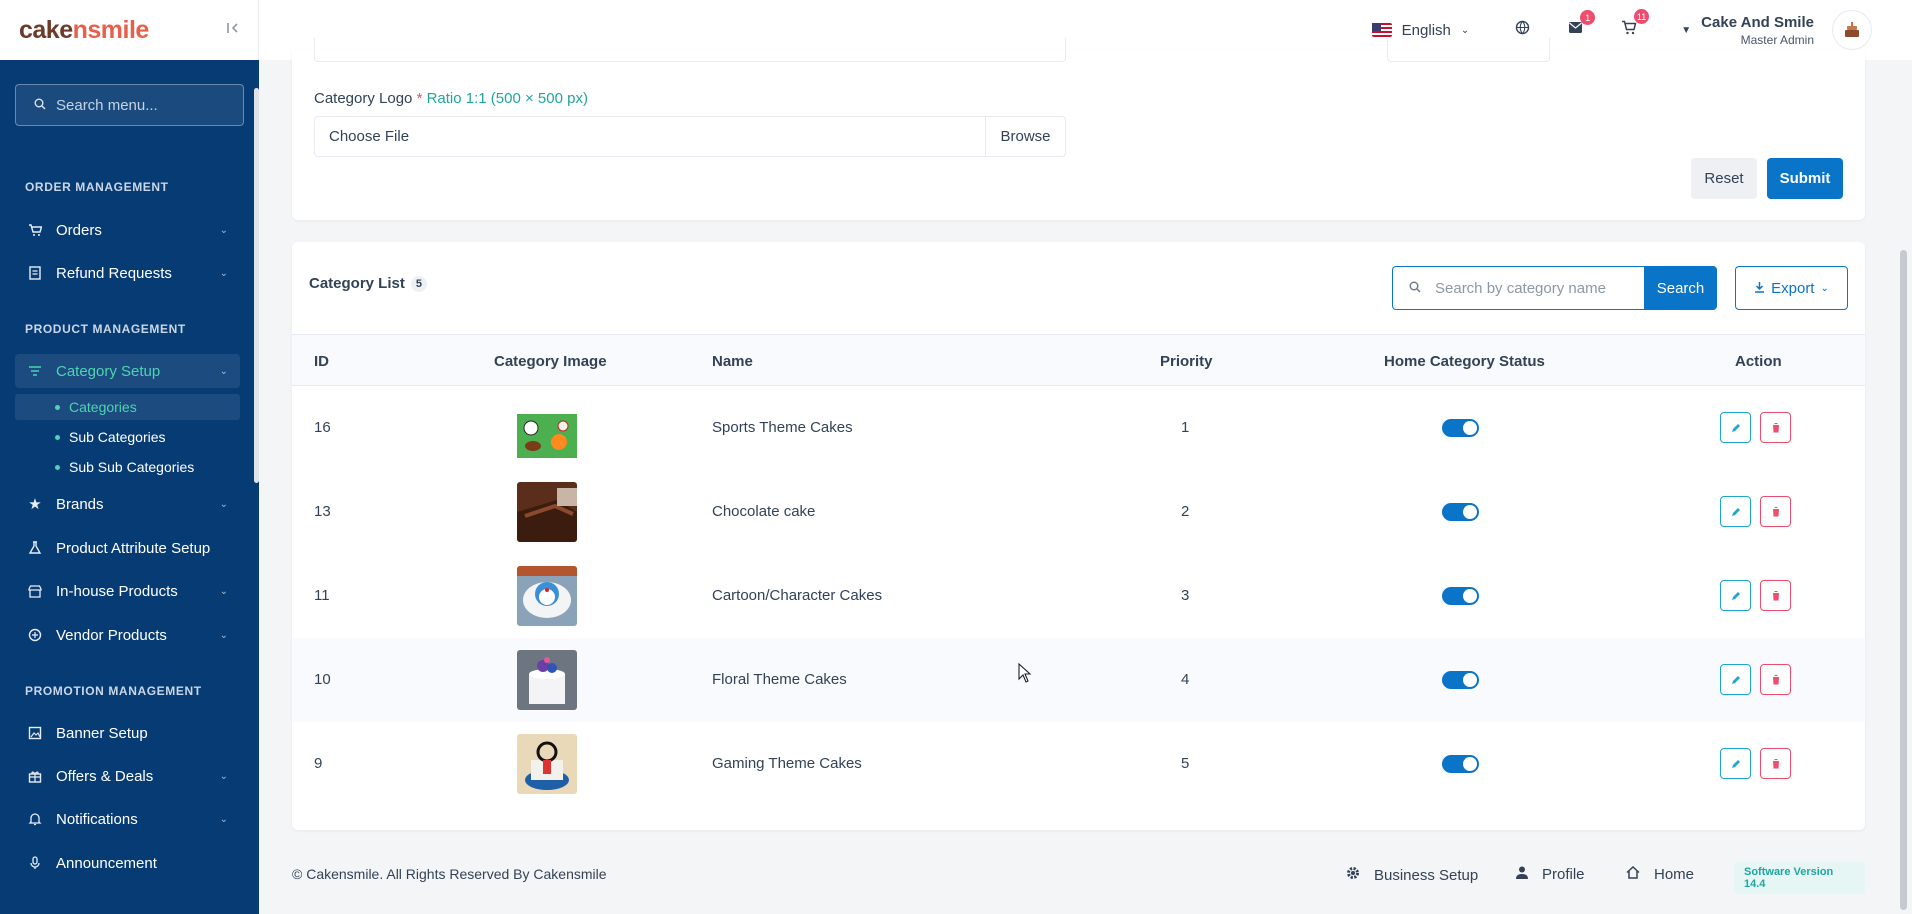 This screenshot has width=1912, height=914. What do you see at coordinates (1680, 288) in the screenshot?
I see `search-button: Search` at bounding box center [1680, 288].